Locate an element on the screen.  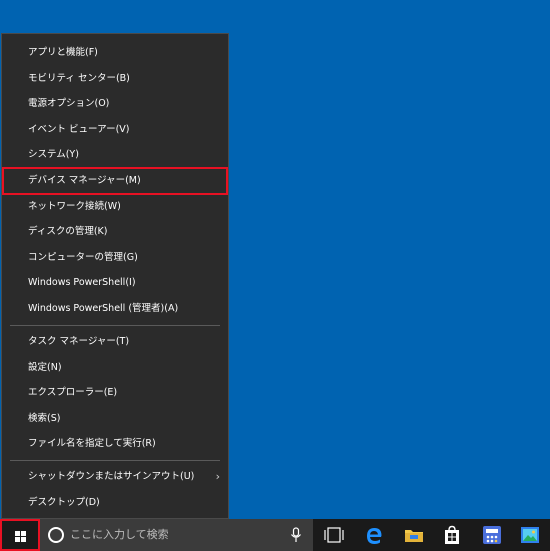
windows-logo-icon is located at coordinates (21, 537).